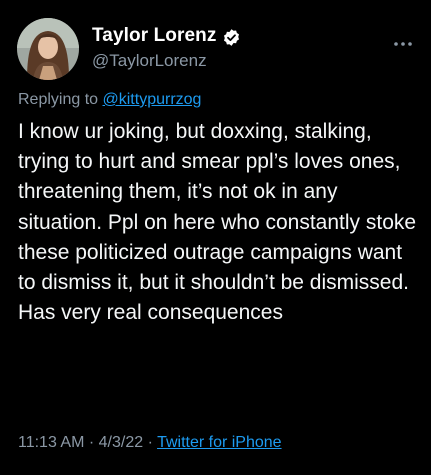  Describe the element at coordinates (121, 442) in the screenshot. I see `tweet-date: 4/3/22` at that location.